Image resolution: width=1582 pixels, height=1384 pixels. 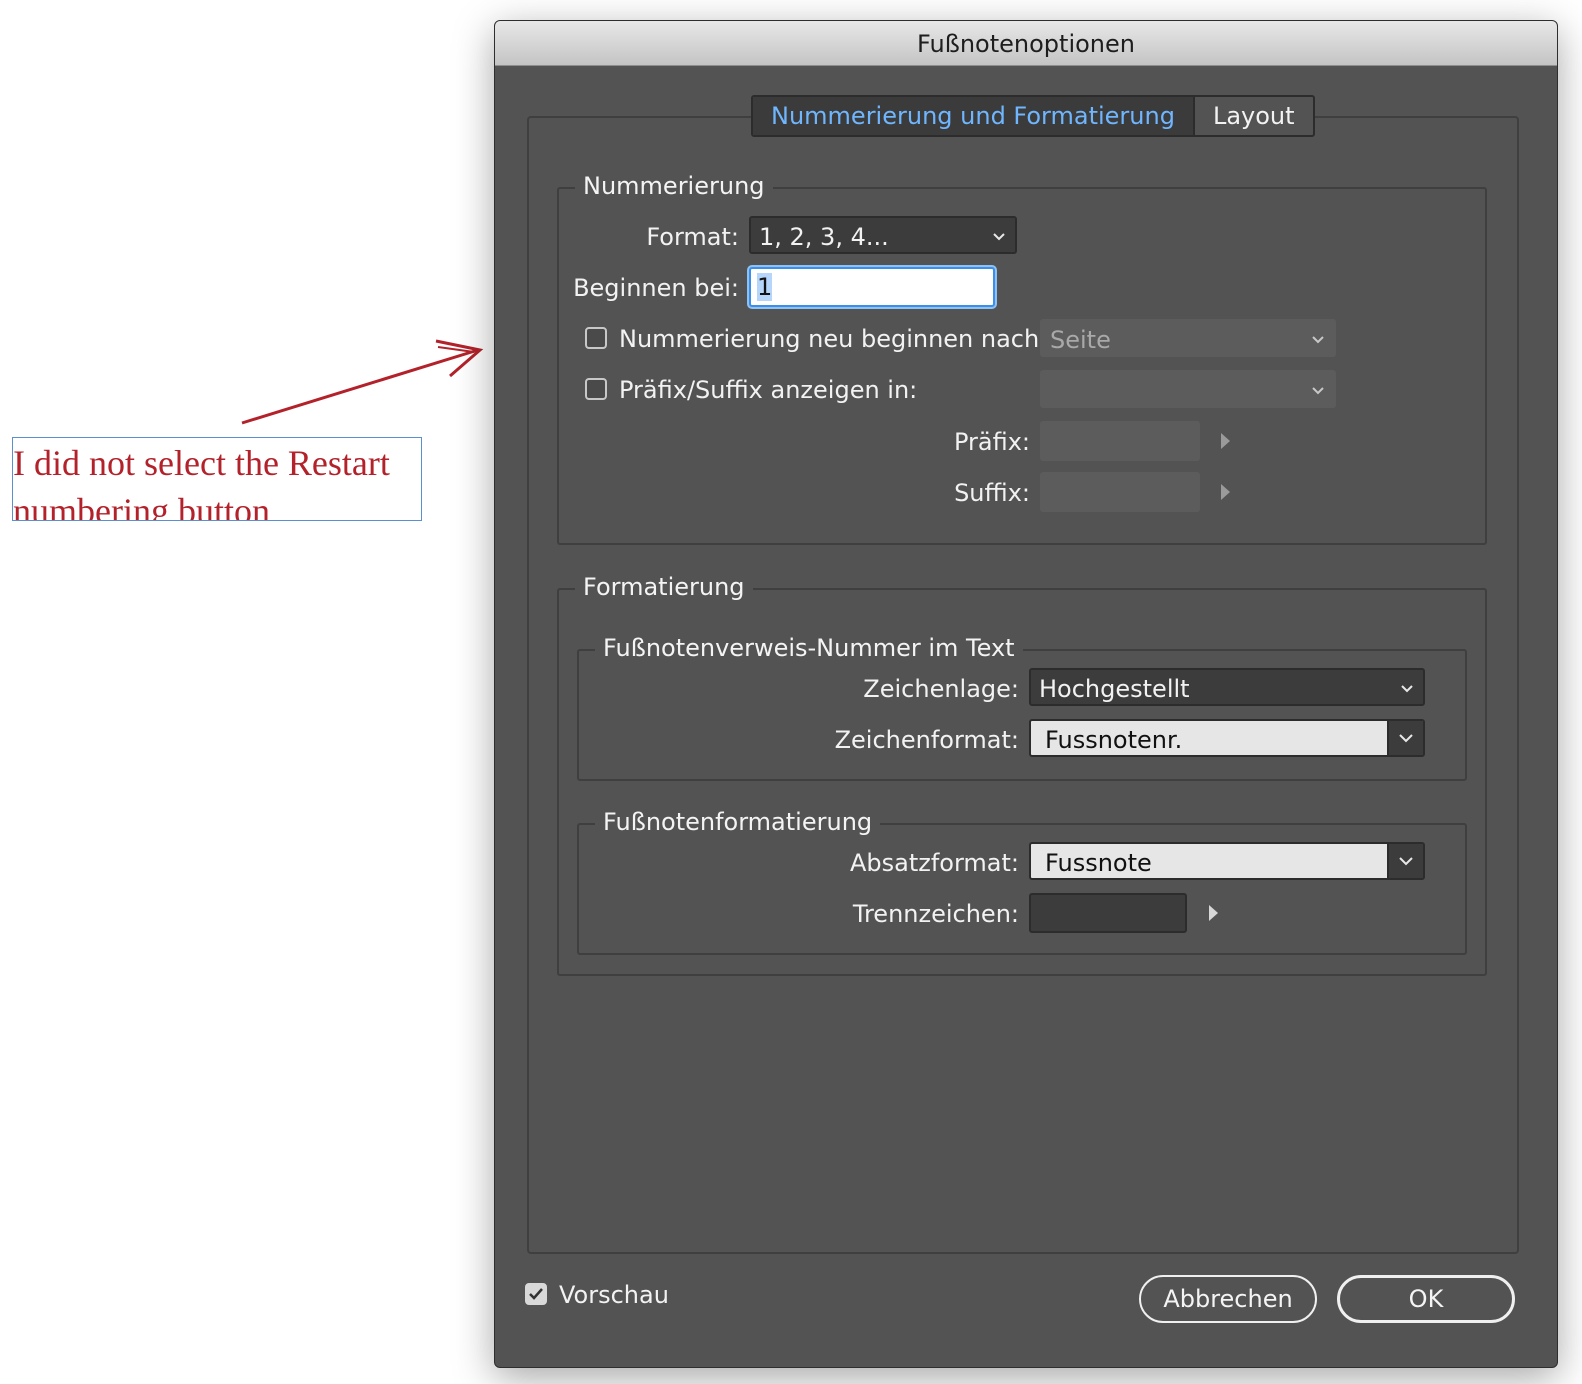 What do you see at coordinates (614, 1295) in the screenshot?
I see `preview-label: Vorschau` at bounding box center [614, 1295].